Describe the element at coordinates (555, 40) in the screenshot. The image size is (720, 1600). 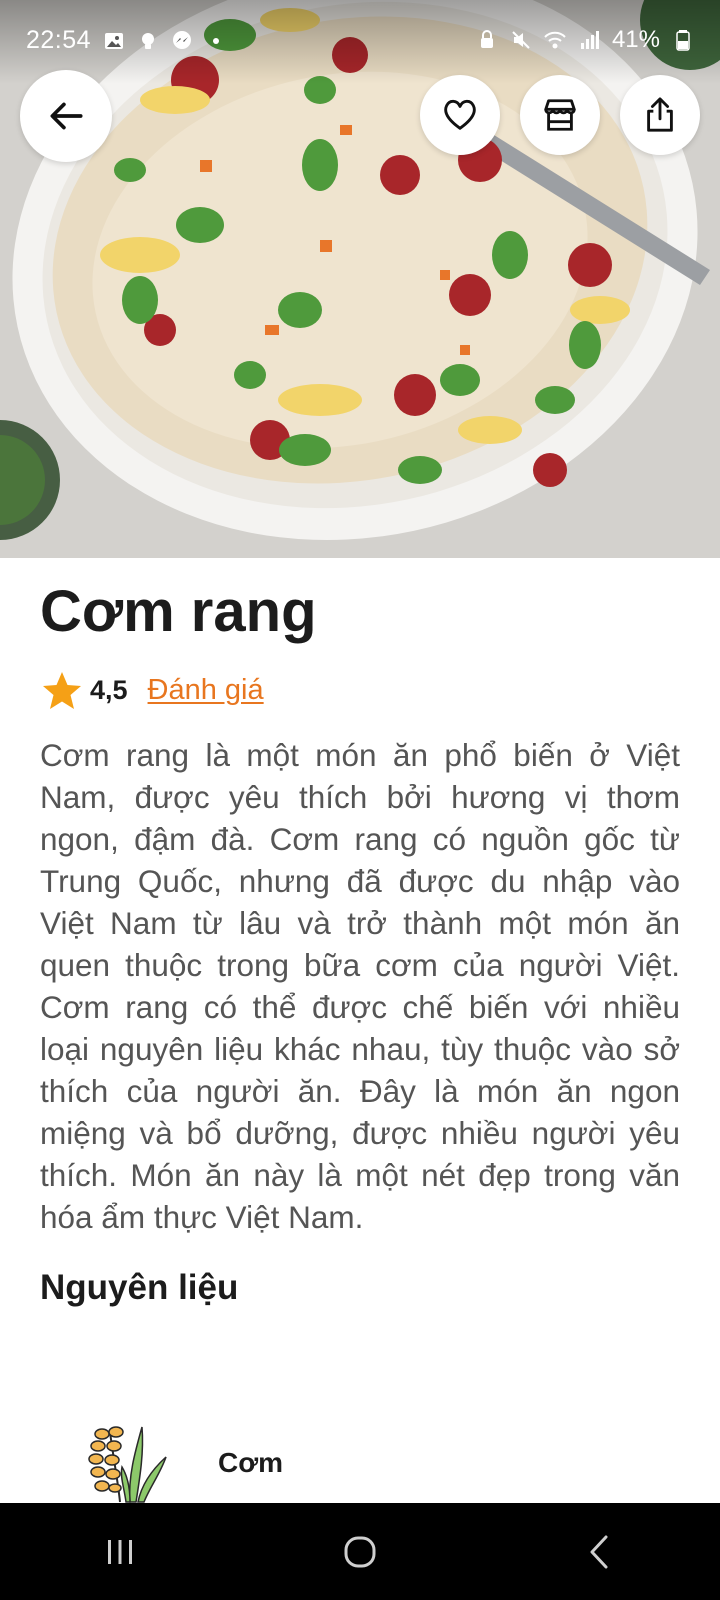
I see `wifi-icon` at that location.